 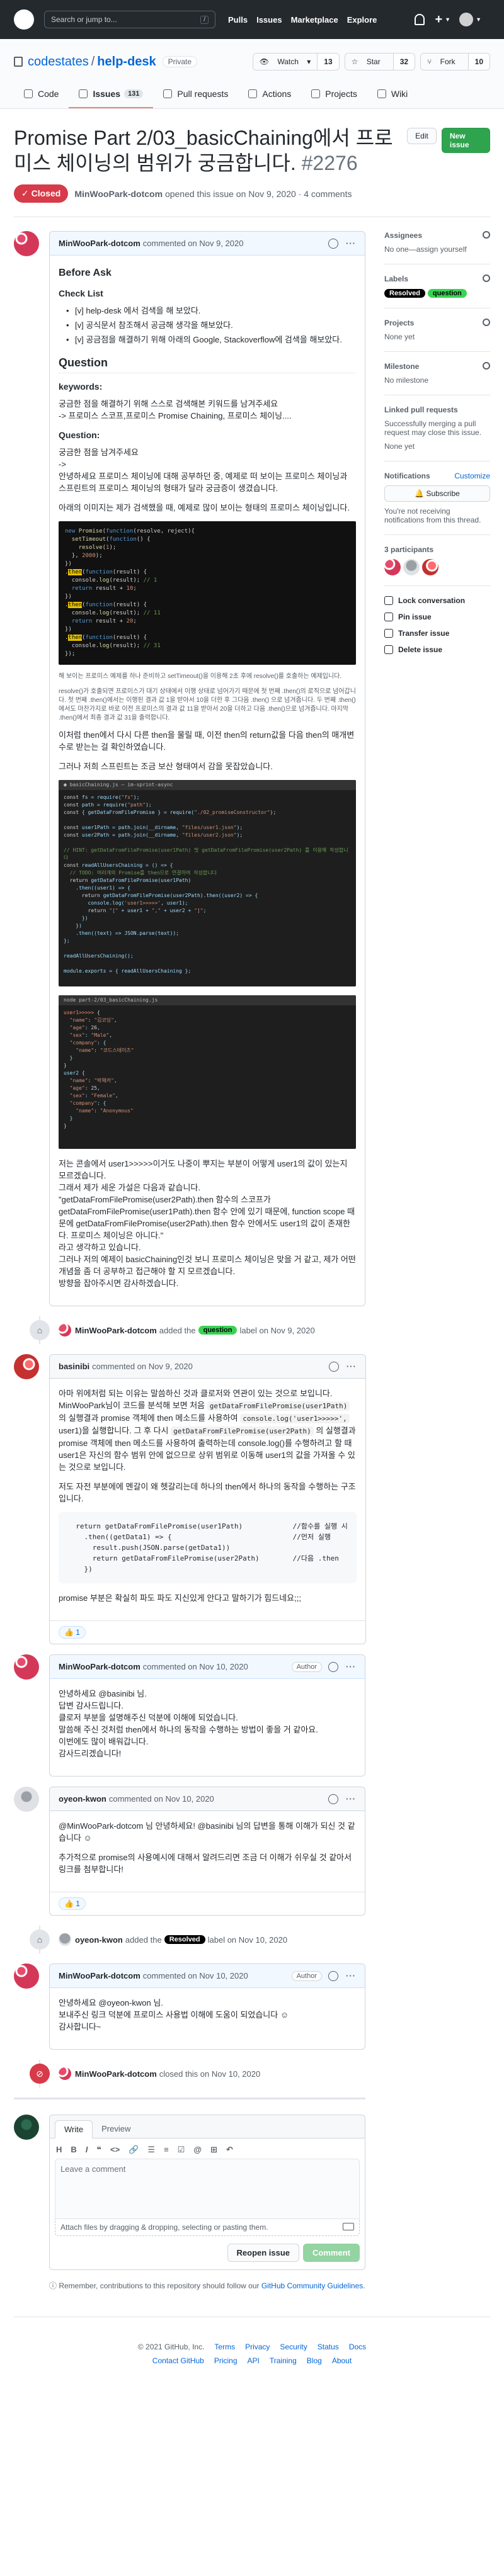 I want to click on assignees-heading: Assignees, so click(x=403, y=235).